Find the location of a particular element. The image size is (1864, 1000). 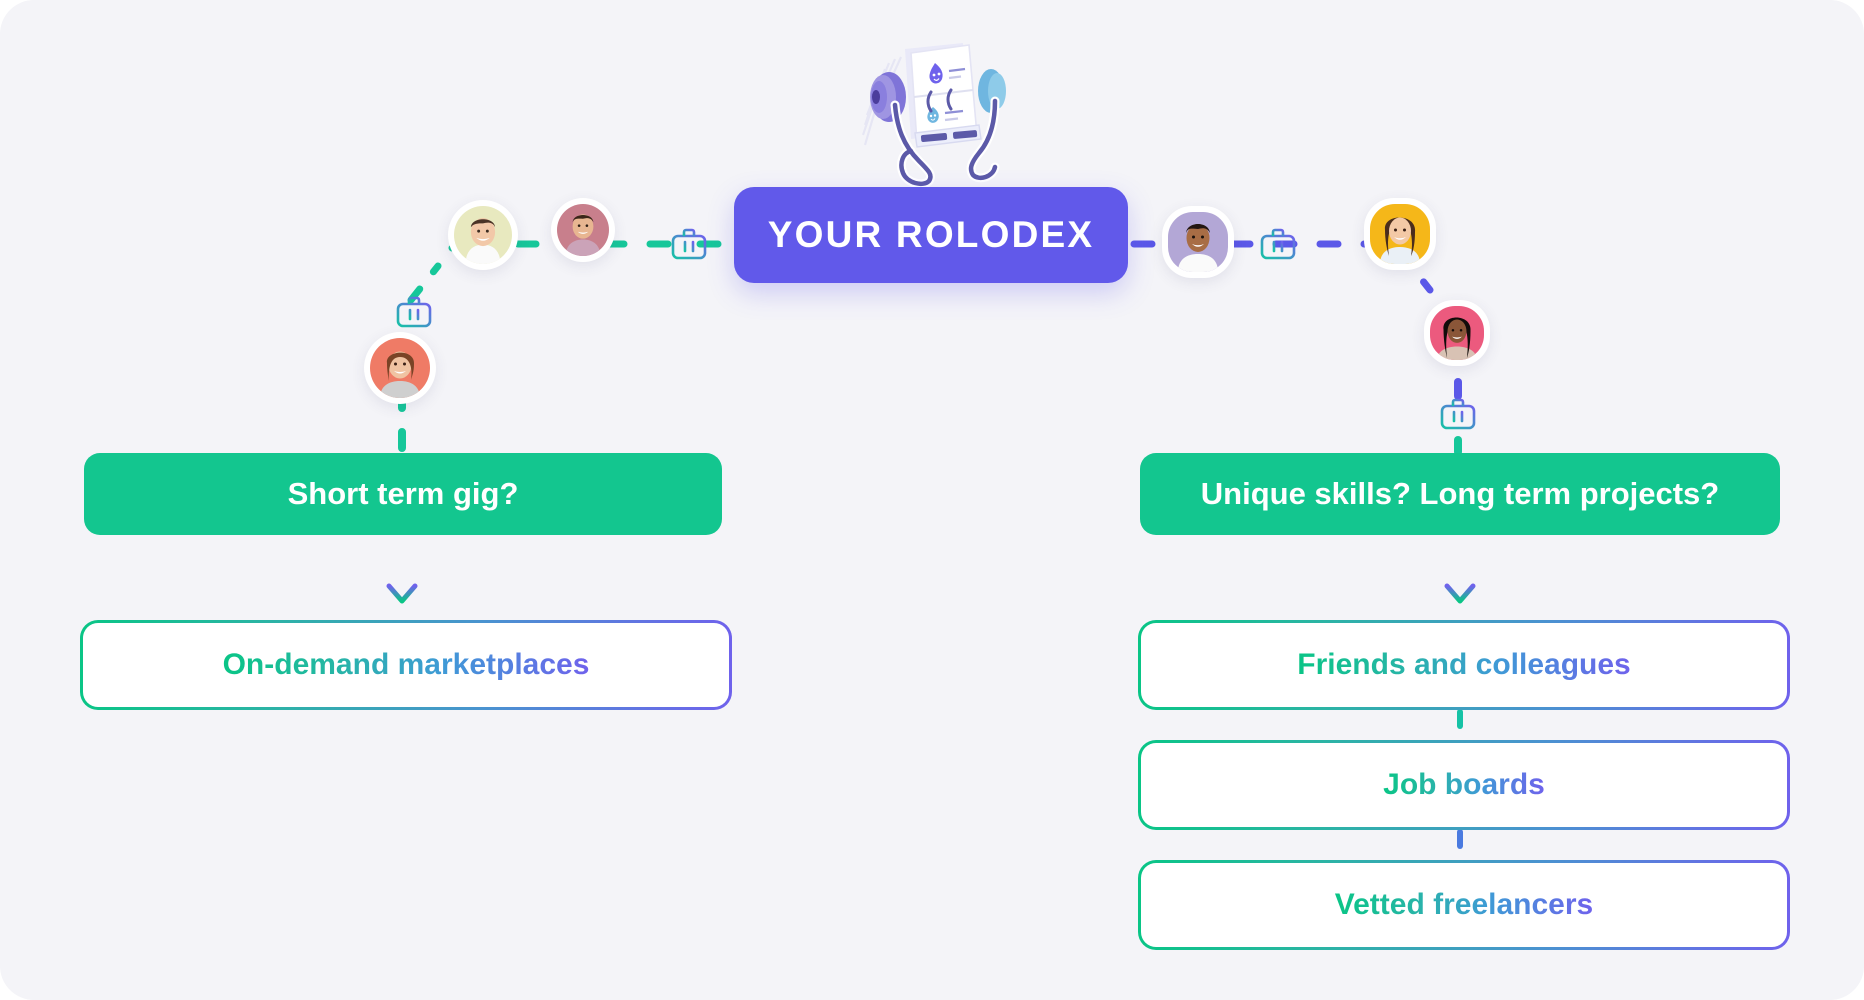

question-box-left-label: Short term gig? is located at coordinates (403, 493).